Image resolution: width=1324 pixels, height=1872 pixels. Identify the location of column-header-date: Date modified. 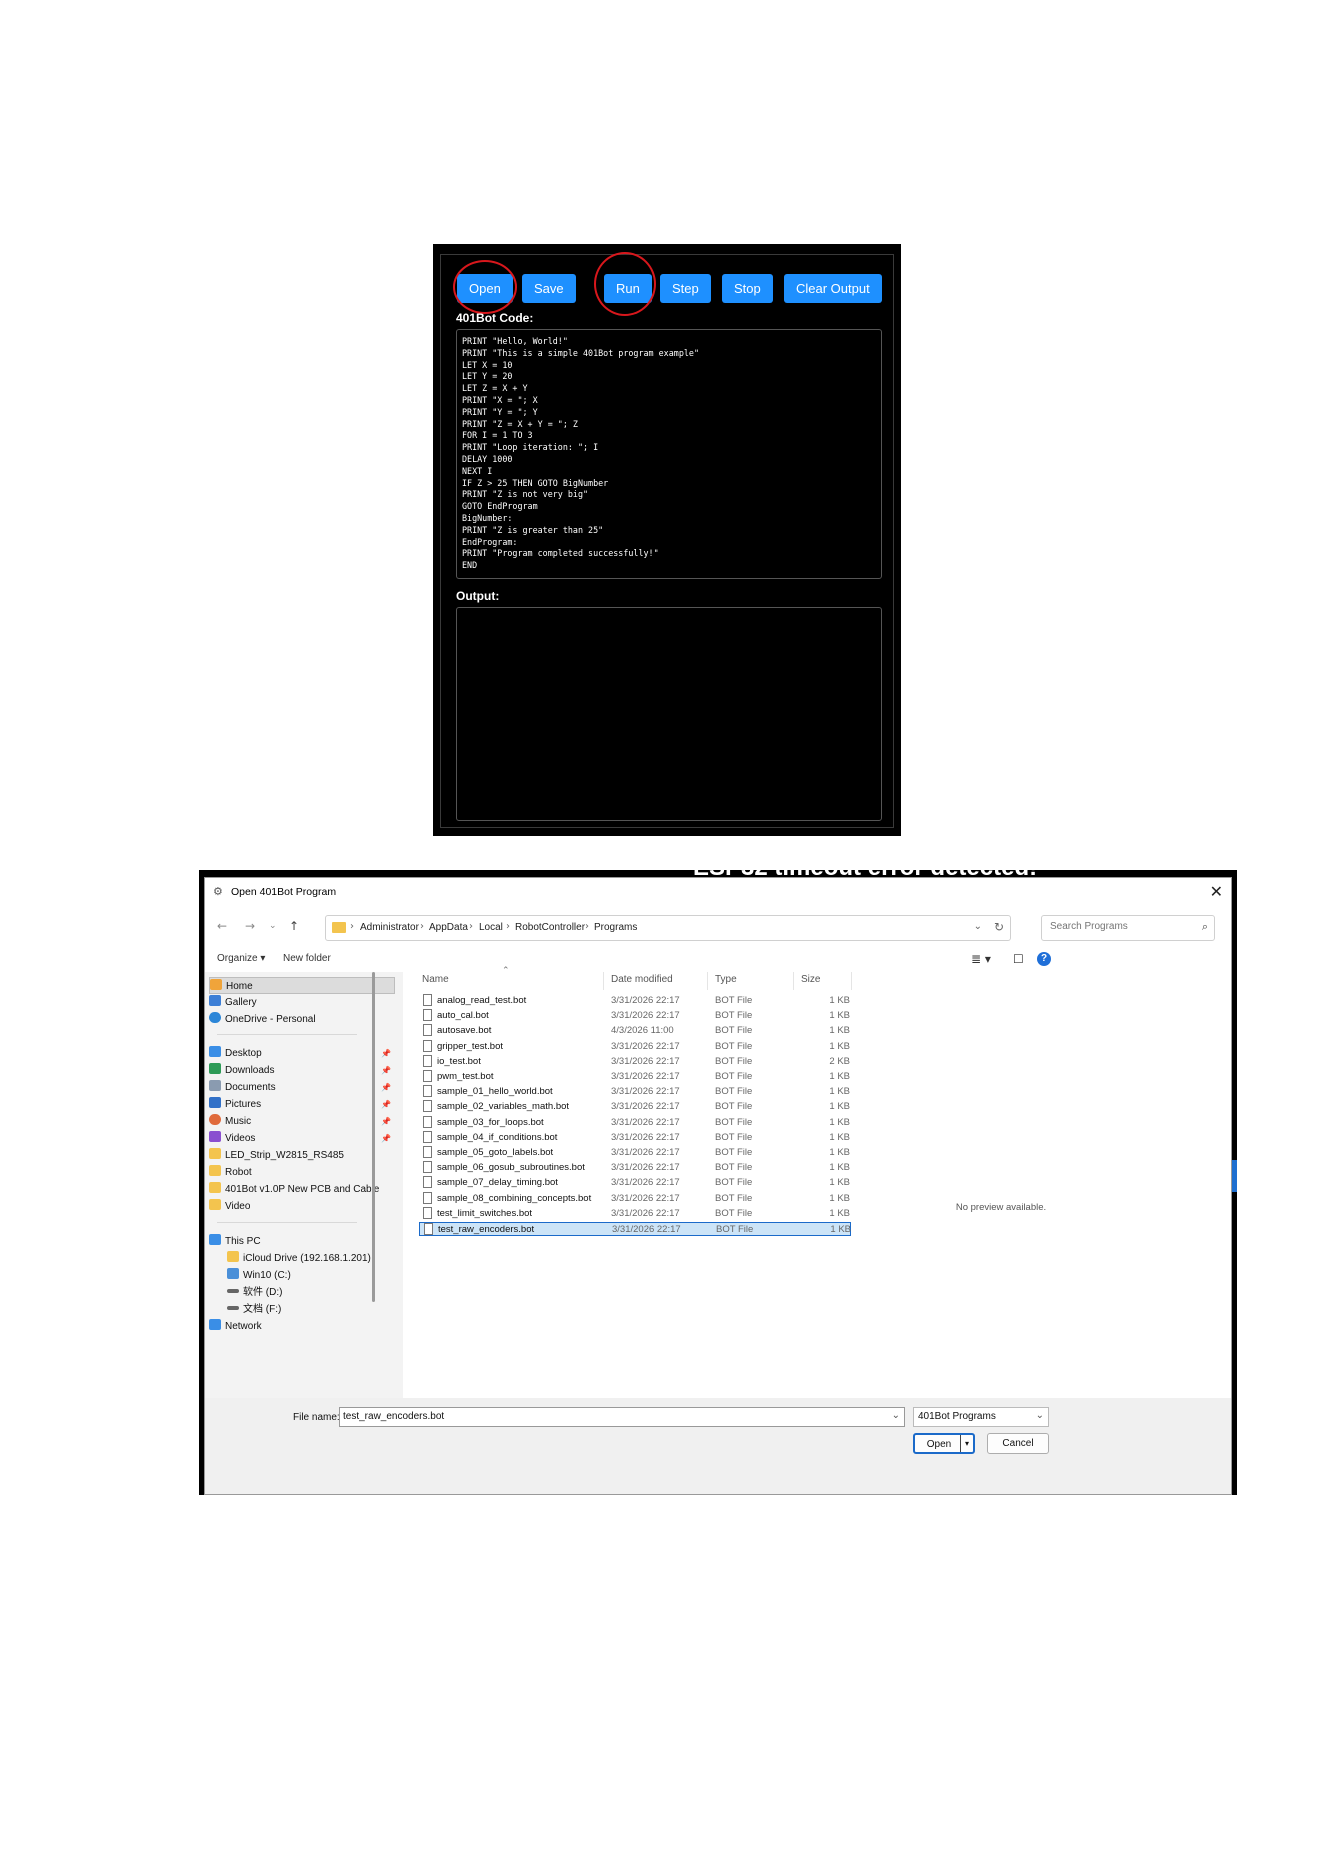
(642, 979).